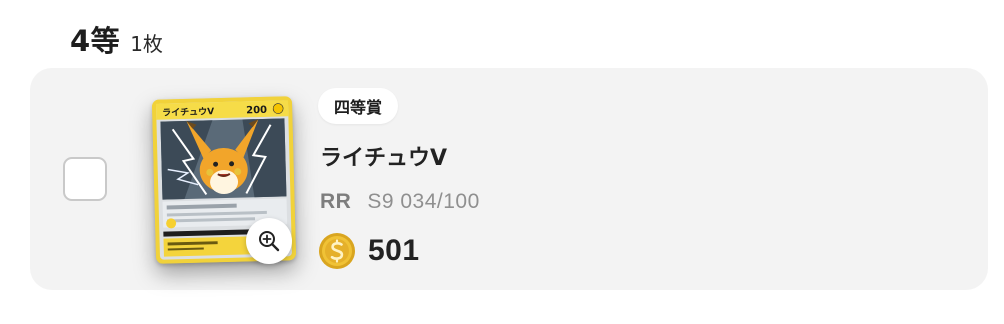 The image size is (1004, 324). I want to click on card-number: S9 034/100, so click(423, 201).